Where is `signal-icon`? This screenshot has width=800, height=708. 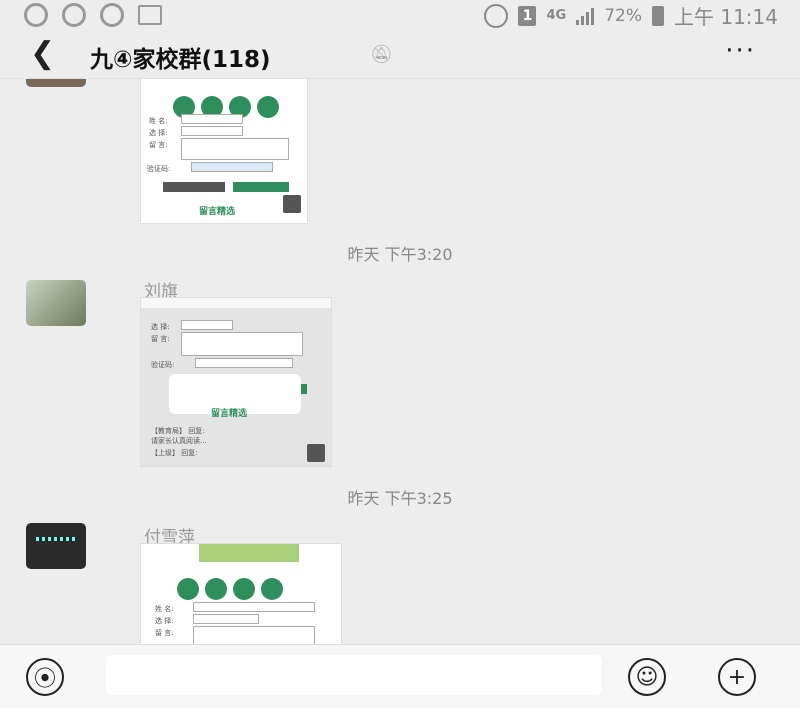 signal-icon is located at coordinates (585, 16).